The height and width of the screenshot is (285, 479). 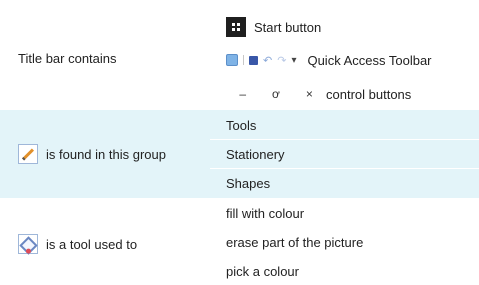 I want to click on prompt-group: is found in this group, so click(x=92, y=154).